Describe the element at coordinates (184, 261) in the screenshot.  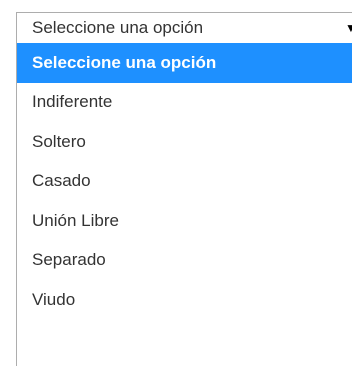
I see `option-separado: Separado` at that location.